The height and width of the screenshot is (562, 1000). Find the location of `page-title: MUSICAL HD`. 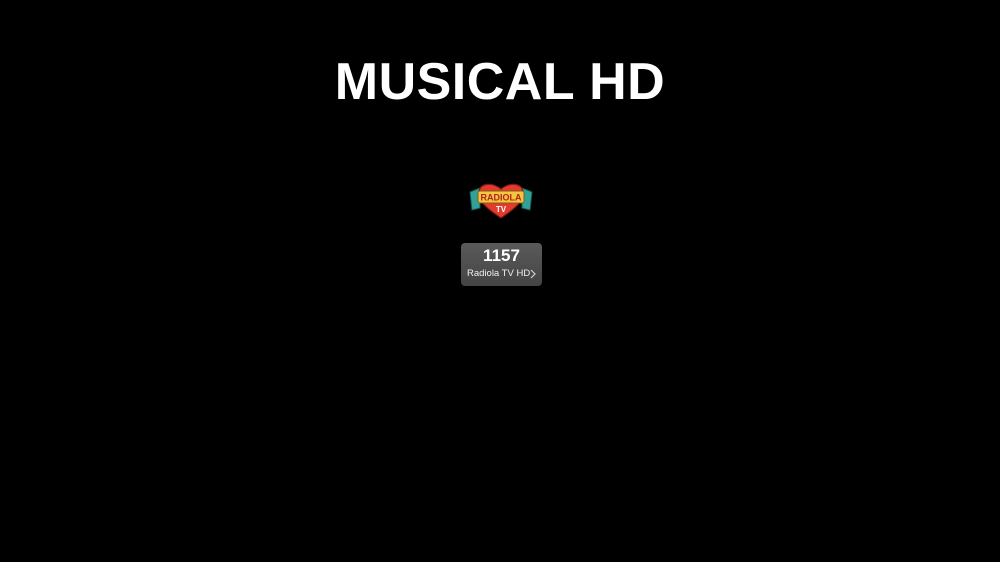

page-title: MUSICAL HD is located at coordinates (500, 82).